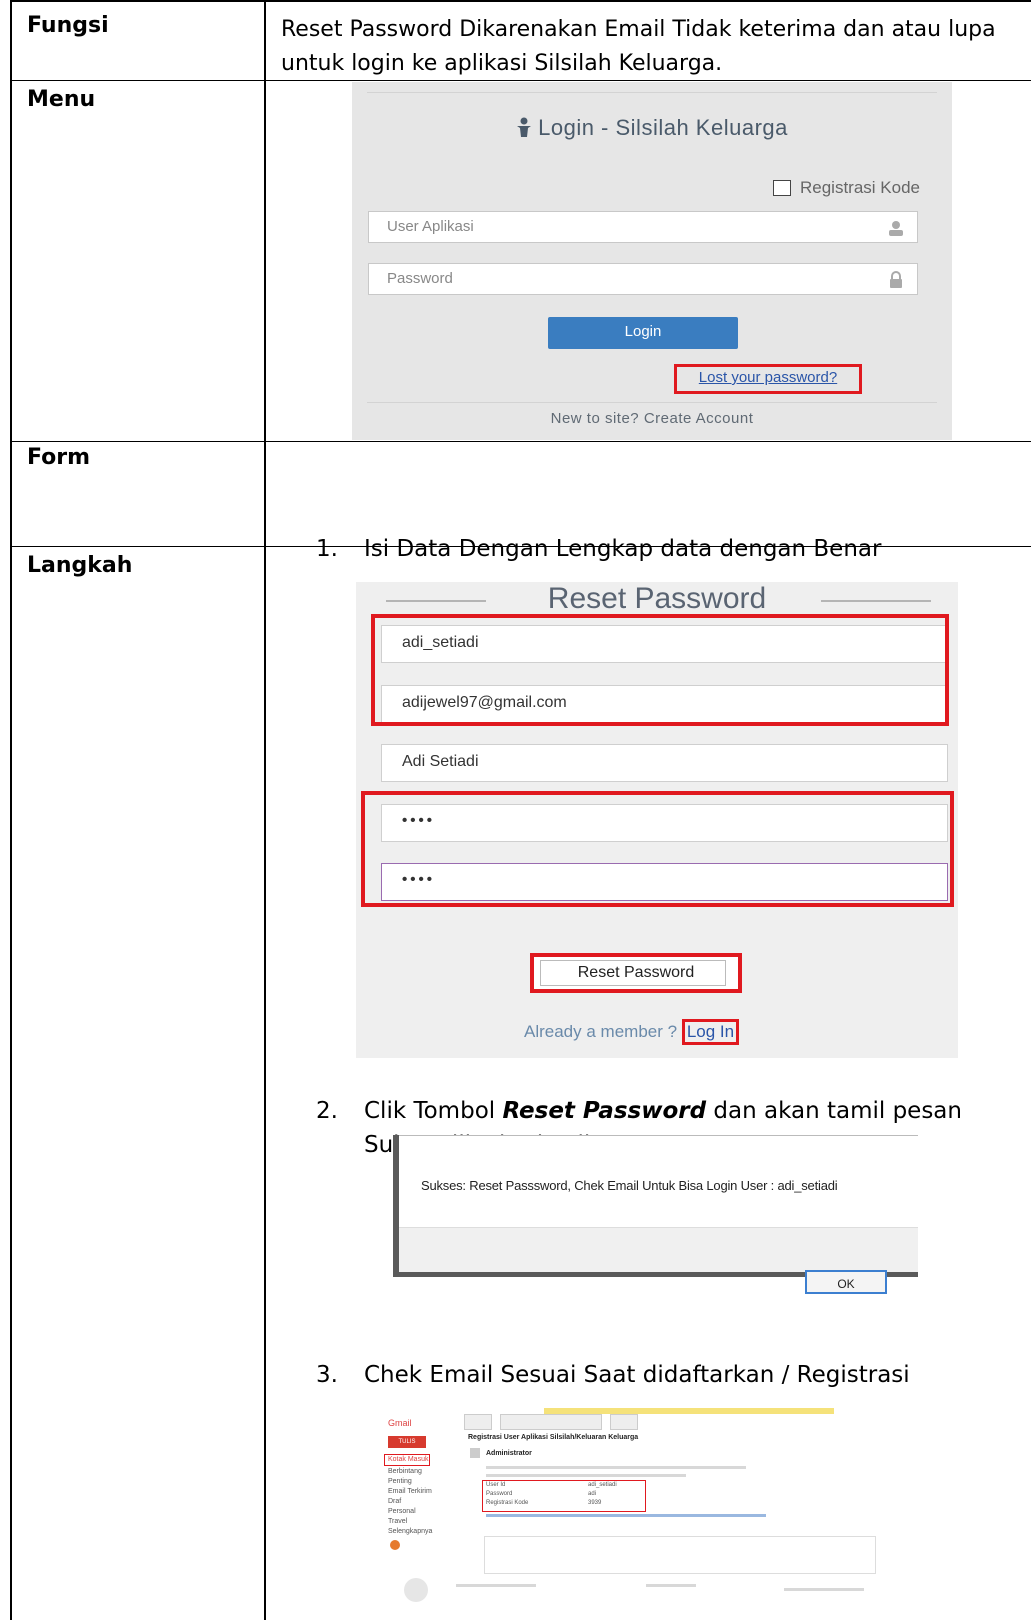 Image resolution: width=1031 pixels, height=1620 pixels. What do you see at coordinates (564, 1496) in the screenshot?
I see `gmail-credentials-highlight` at bounding box center [564, 1496].